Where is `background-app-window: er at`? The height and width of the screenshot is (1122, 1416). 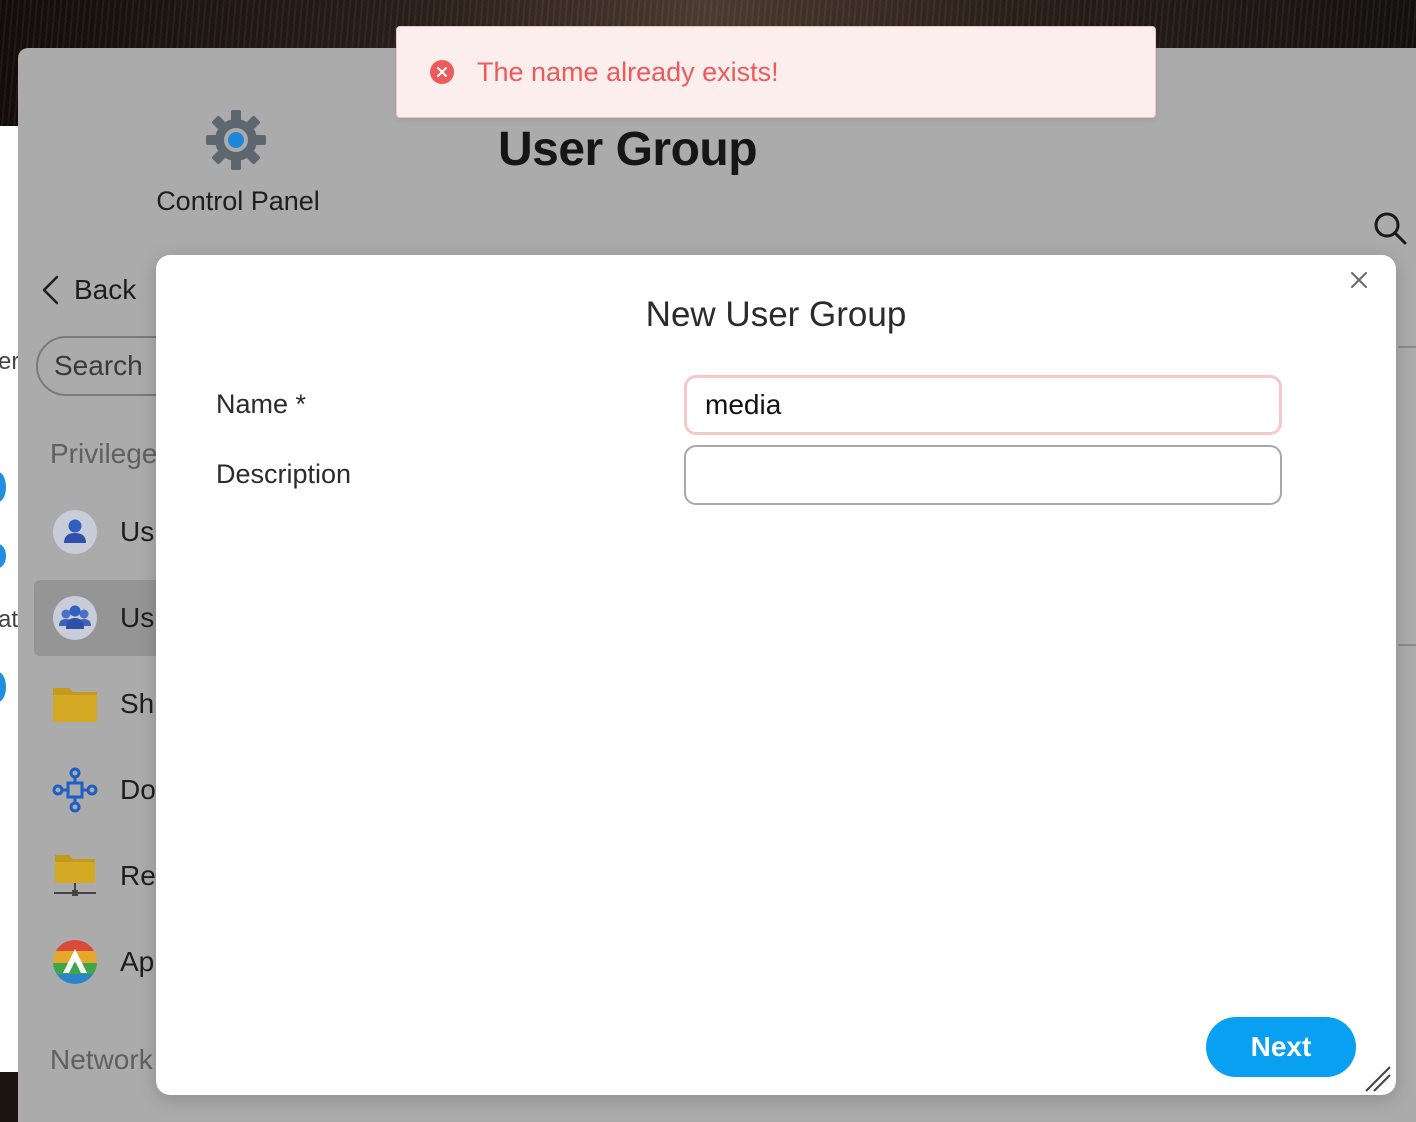
background-app-window: er at is located at coordinates (10, 599).